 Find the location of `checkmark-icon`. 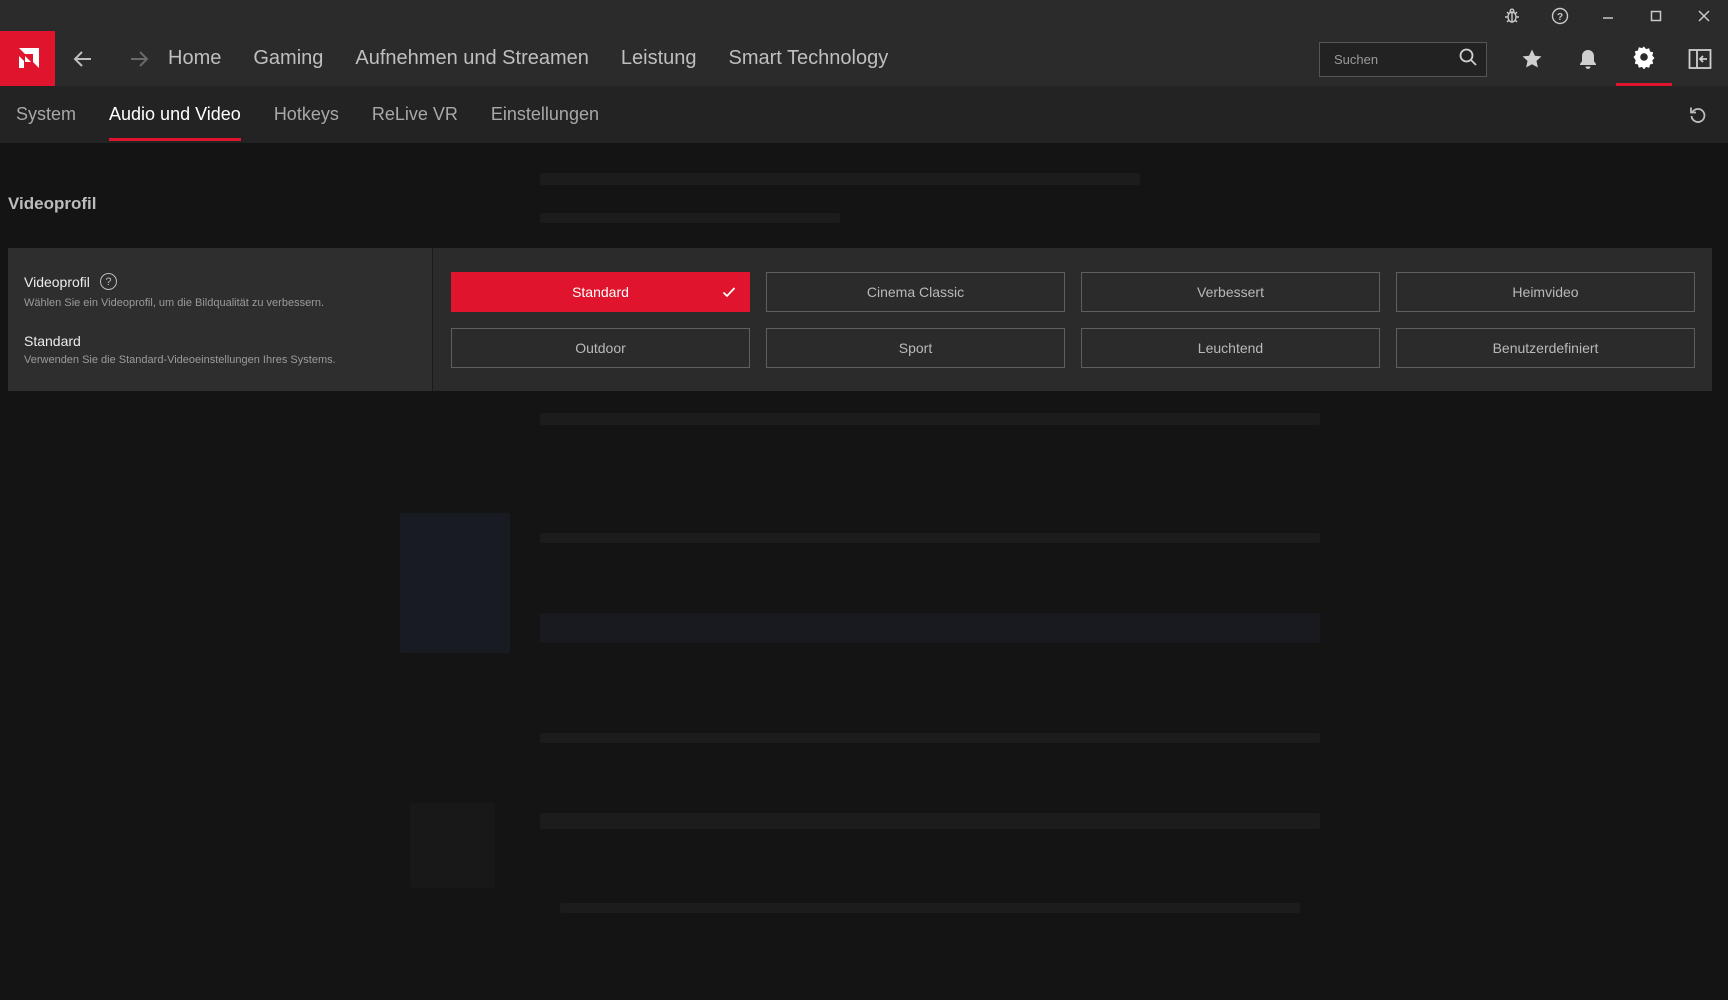

checkmark-icon is located at coordinates (729, 292).